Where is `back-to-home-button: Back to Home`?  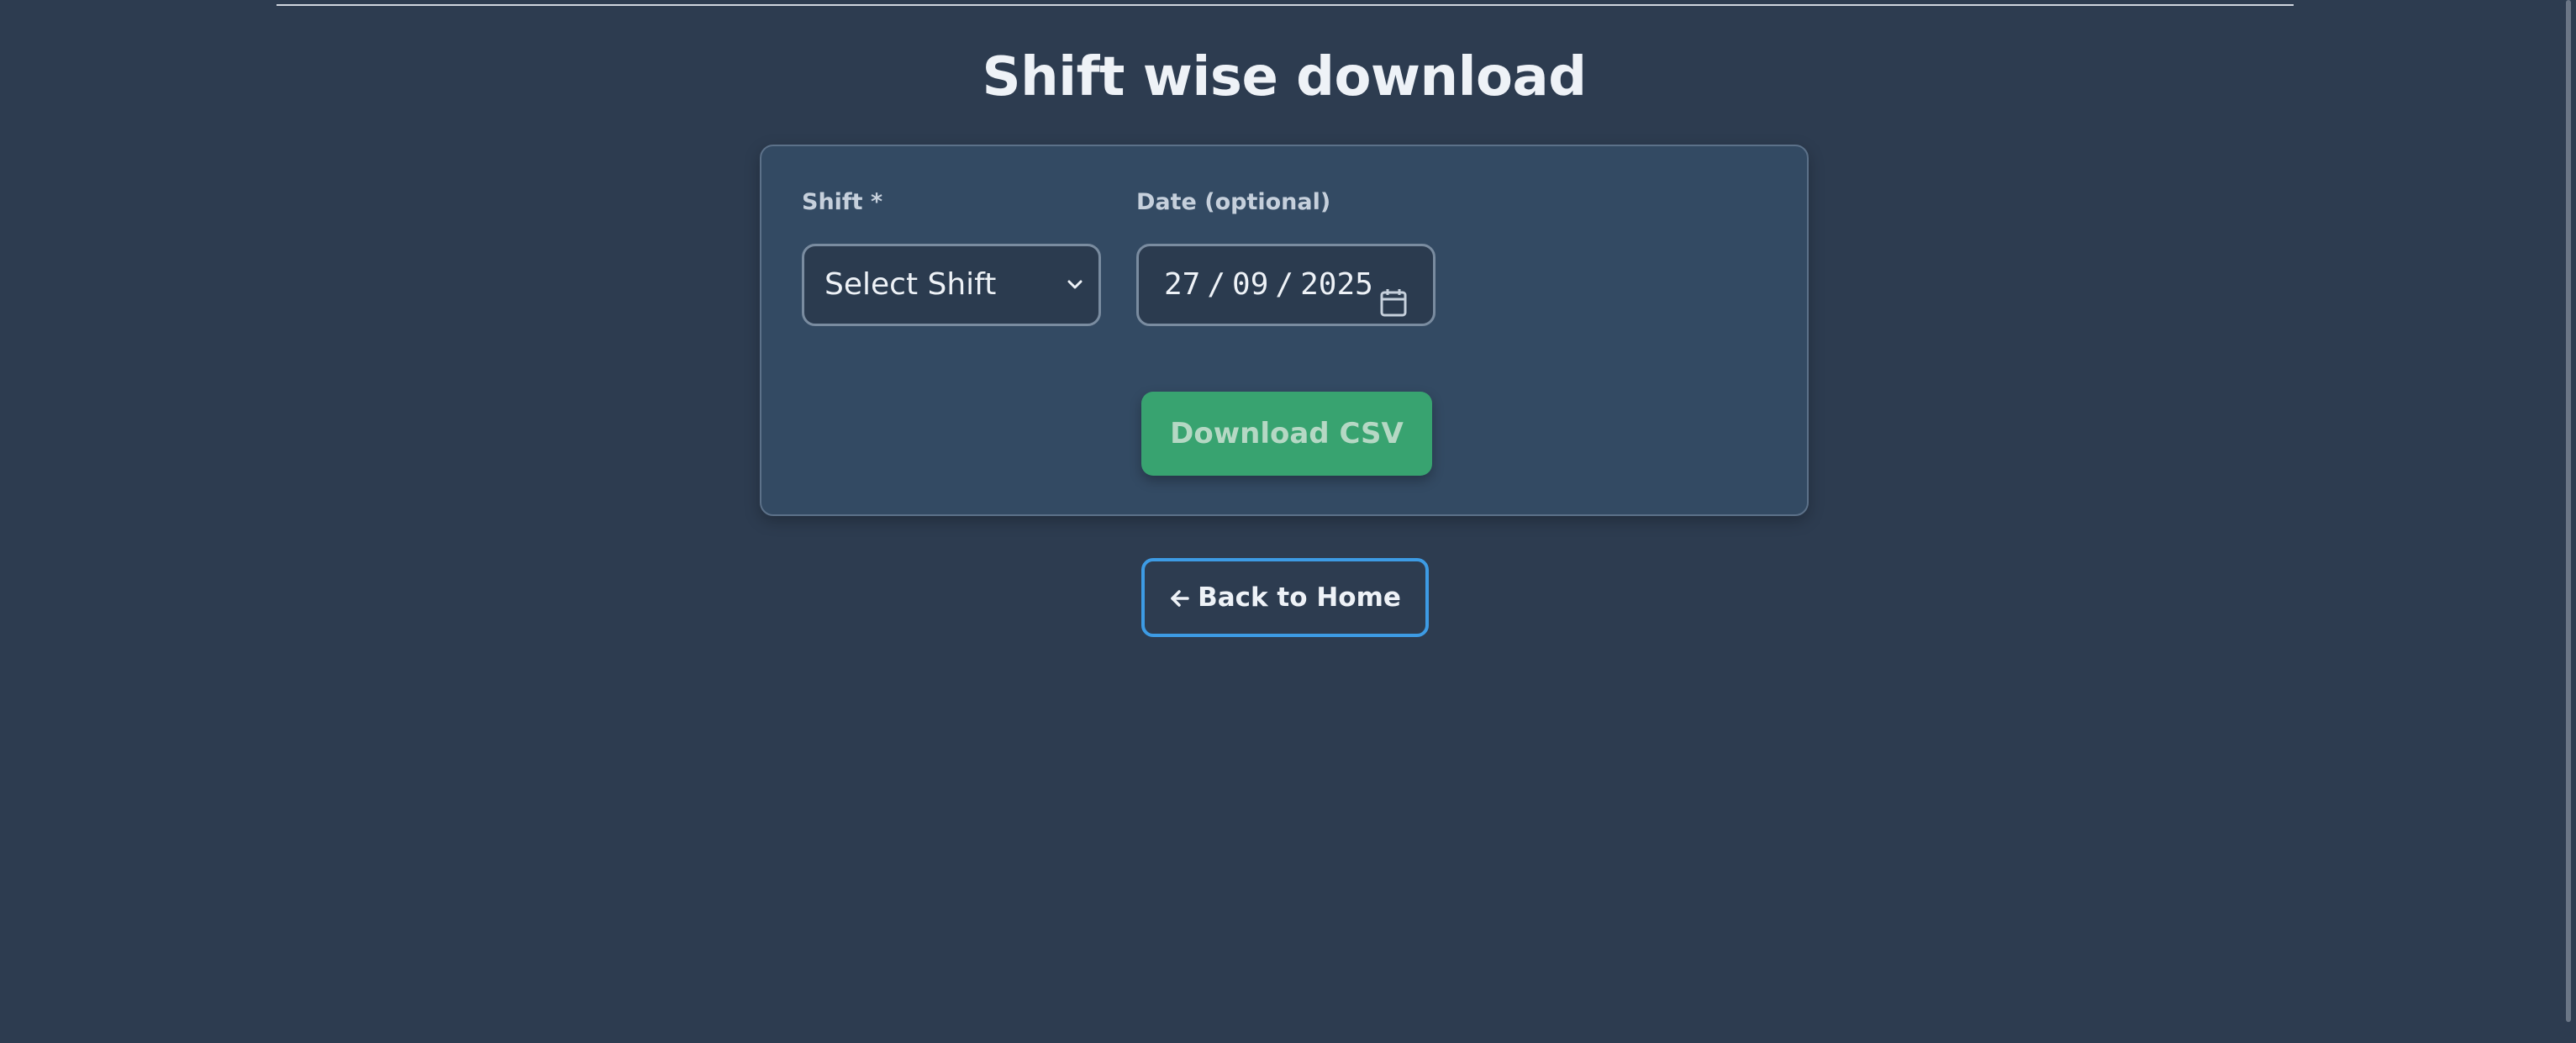
back-to-home-button: Back to Home is located at coordinates (1285, 597).